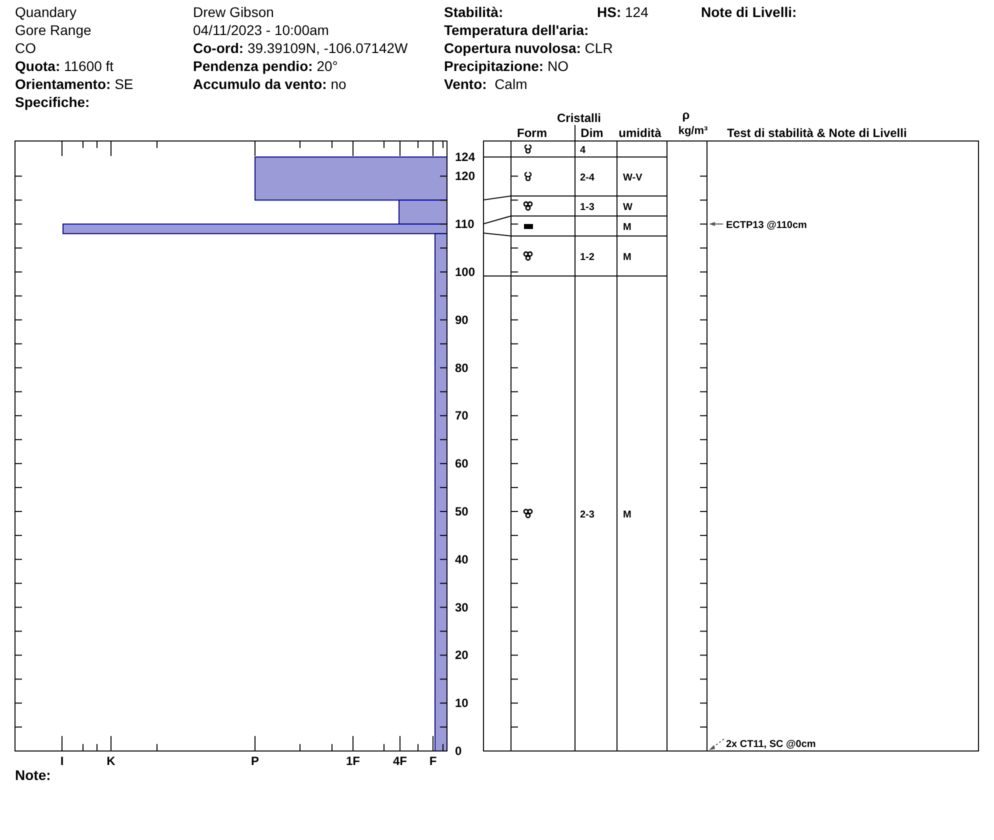 This screenshot has width=994, height=840. I want to click on grain-size: 2-4, so click(587, 178).